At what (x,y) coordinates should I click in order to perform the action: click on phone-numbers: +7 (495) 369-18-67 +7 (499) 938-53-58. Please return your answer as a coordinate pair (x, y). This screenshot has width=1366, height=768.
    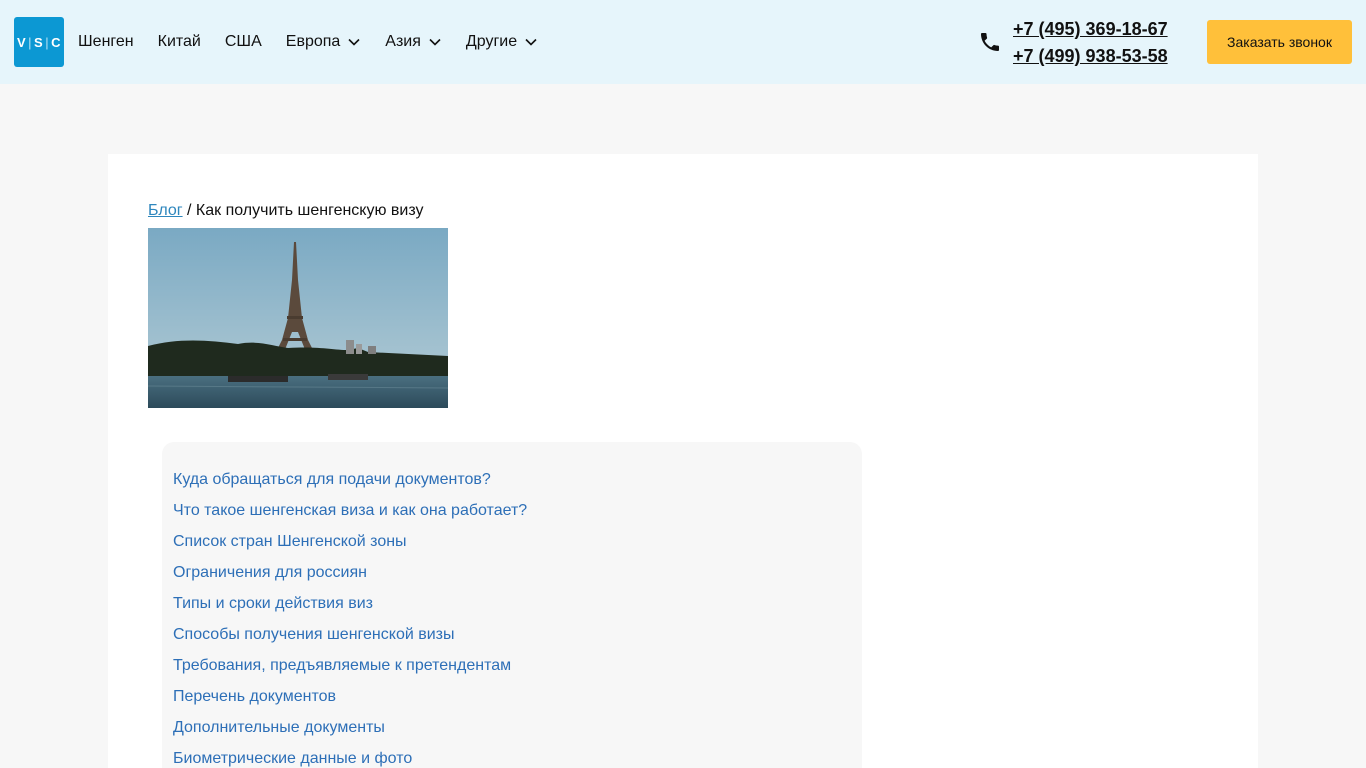
    Looking at the image, I should click on (1090, 43).